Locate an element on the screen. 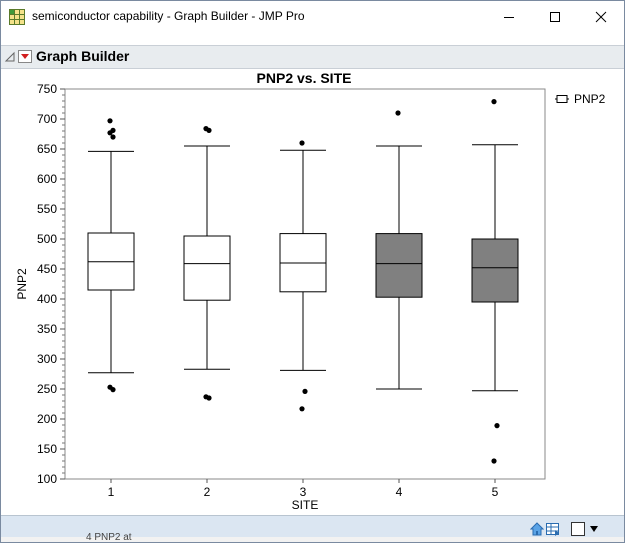 This screenshot has width=625, height=543. y-tick-label: 700 is located at coordinates (47, 119).